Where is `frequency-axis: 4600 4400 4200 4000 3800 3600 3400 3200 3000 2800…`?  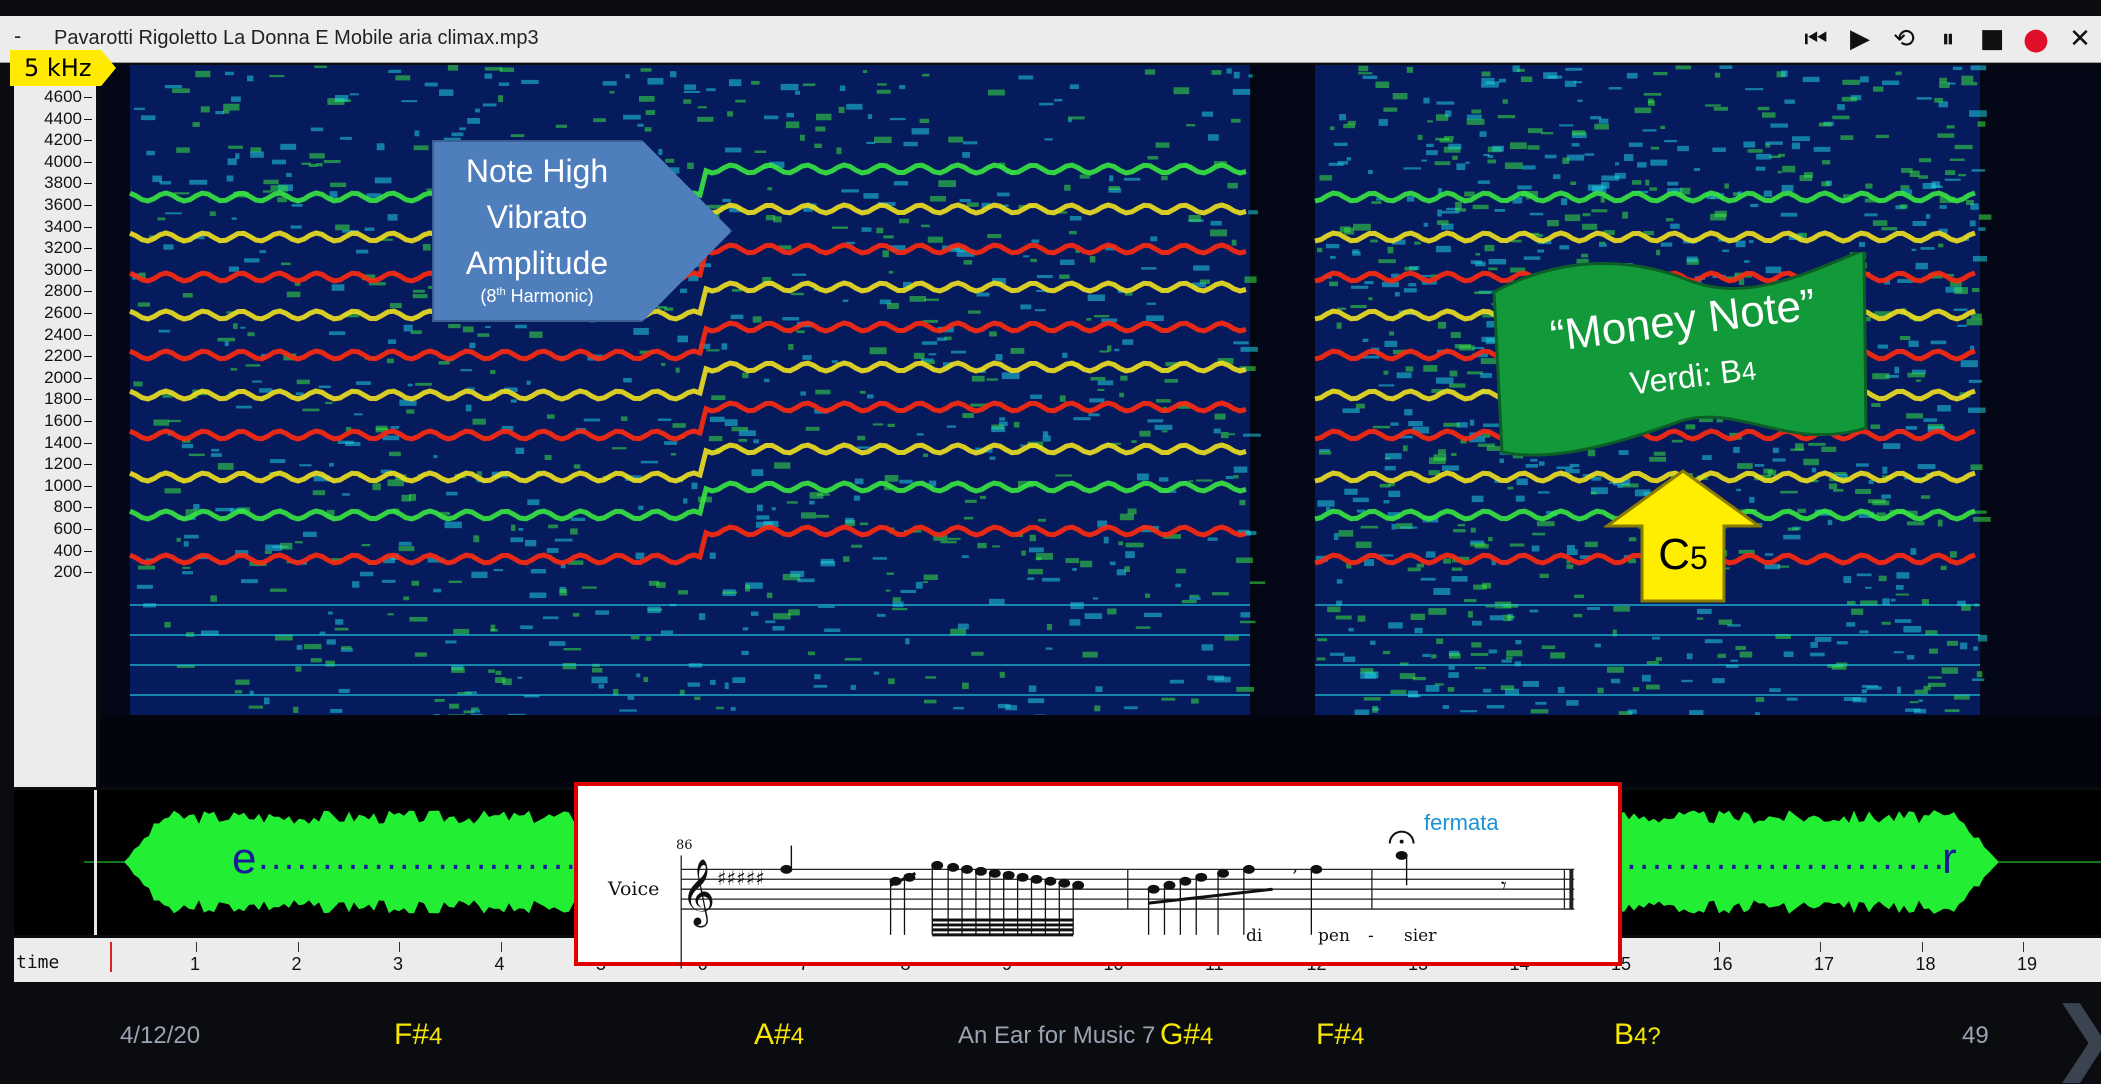 frequency-axis: 4600 4400 4200 4000 3800 3600 3400 3200 3000 2800… is located at coordinates (55, 426).